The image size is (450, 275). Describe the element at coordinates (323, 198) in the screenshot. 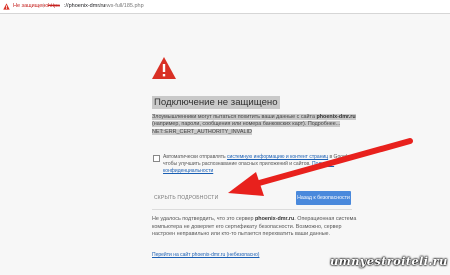

I see `back-to-safety-button: Назад к безопасности` at that location.